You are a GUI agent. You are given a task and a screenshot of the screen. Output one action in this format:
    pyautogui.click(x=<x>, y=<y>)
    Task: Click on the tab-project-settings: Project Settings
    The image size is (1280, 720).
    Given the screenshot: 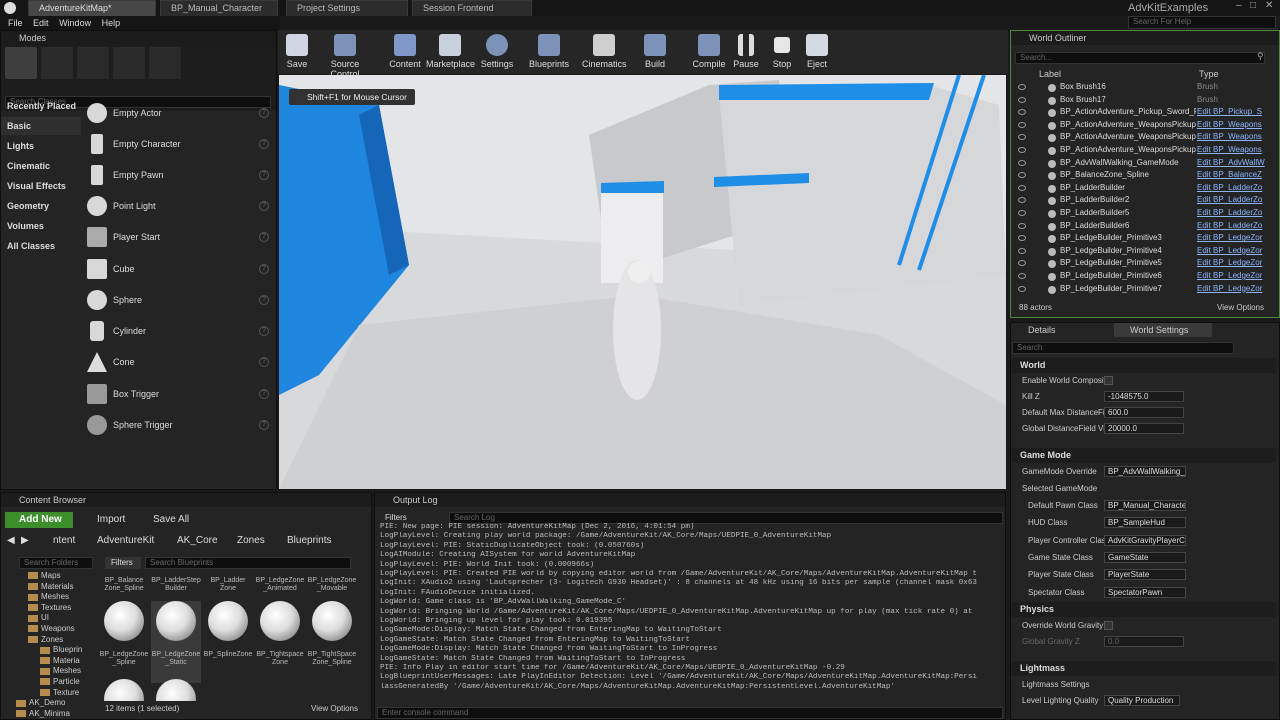 What is the action you would take?
    pyautogui.click(x=347, y=8)
    